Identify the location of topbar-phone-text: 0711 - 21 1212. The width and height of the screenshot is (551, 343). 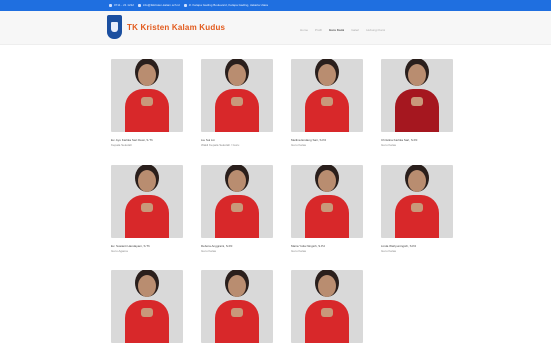
(124, 5).